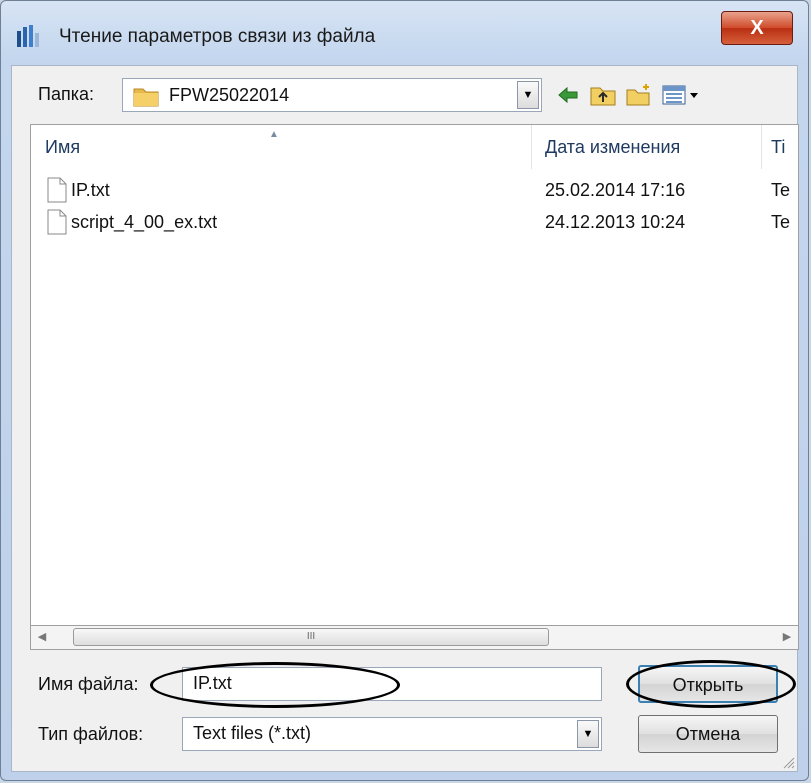 The width and height of the screenshot is (811, 783). I want to click on close-button: X, so click(757, 28).